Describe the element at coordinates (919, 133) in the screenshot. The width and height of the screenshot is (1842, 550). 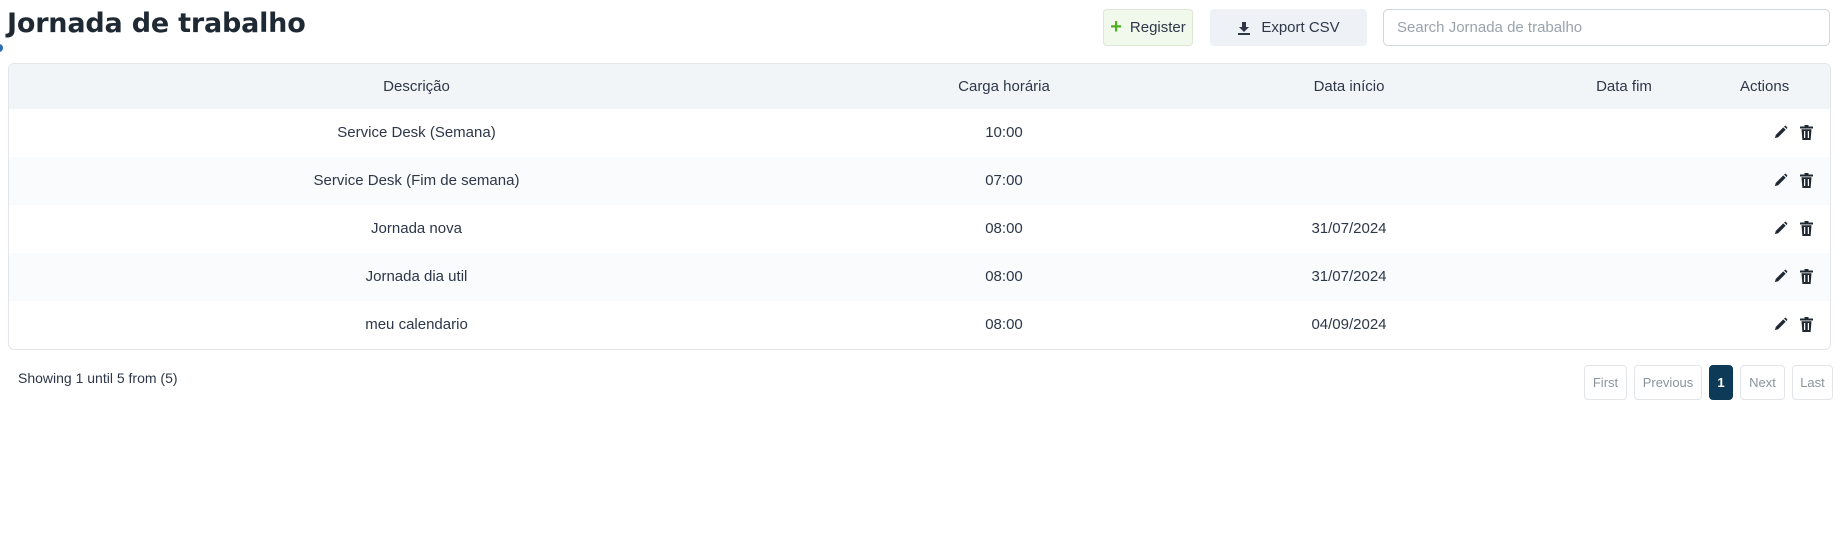
I see `table-row: Service Desk (Semana) 10:00` at that location.